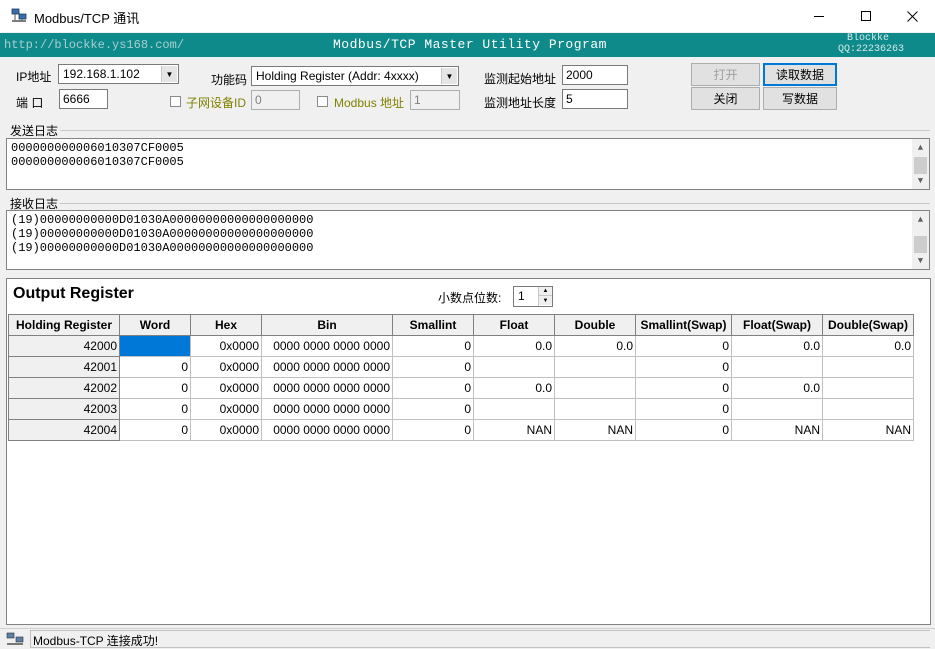 Image resolution: width=935 pixels, height=649 pixels. I want to click on subnet-id-checkbox, so click(175, 101).